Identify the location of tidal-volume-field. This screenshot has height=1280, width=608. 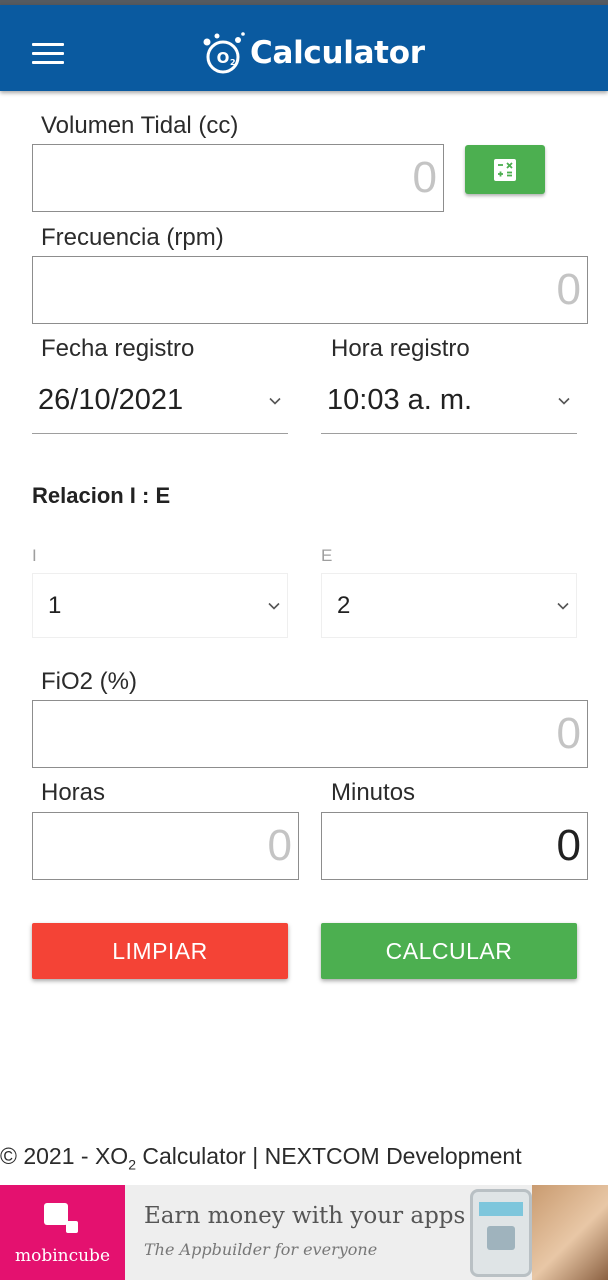
(238, 178).